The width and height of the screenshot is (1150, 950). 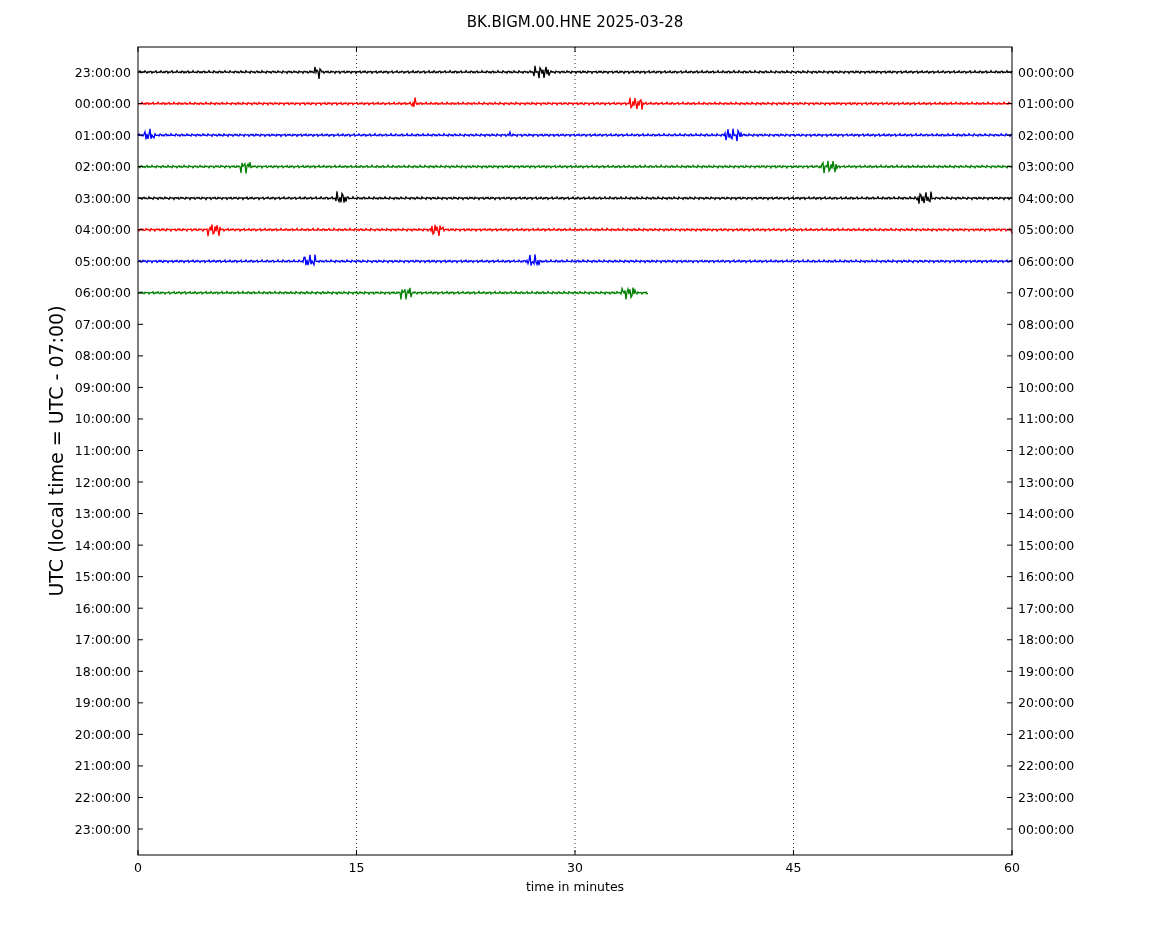 I want to click on x-tick-label: 0, so click(x=138, y=867).